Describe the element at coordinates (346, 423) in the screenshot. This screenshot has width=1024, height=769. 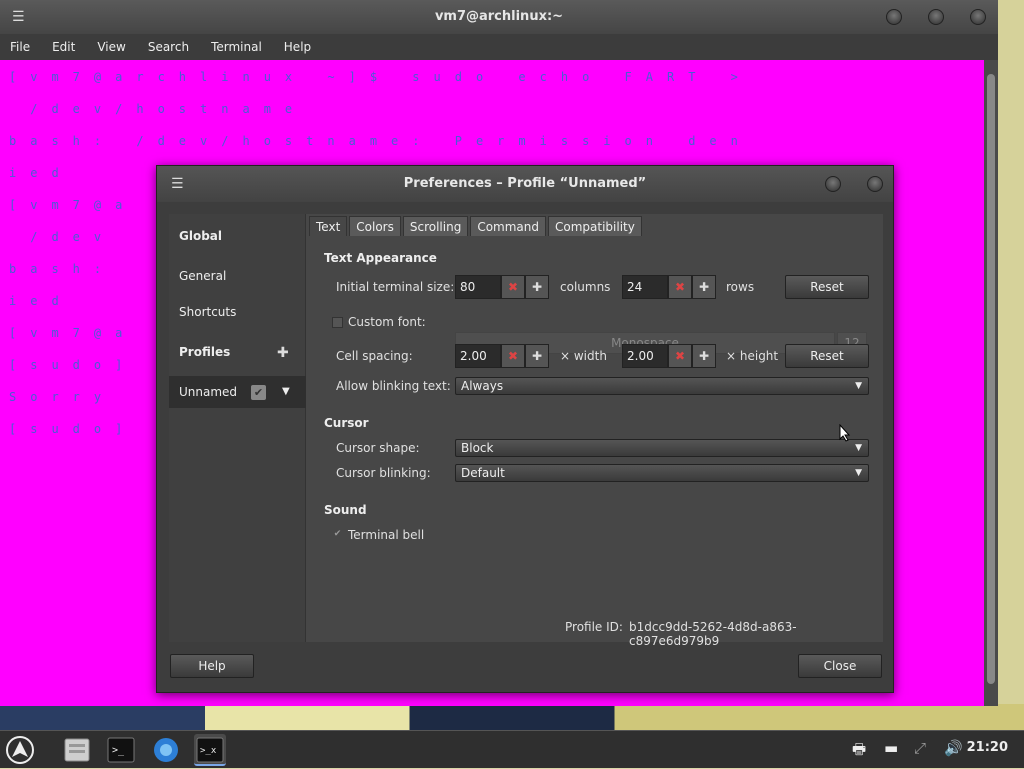
I see `cursor-heading: Cursor` at that location.